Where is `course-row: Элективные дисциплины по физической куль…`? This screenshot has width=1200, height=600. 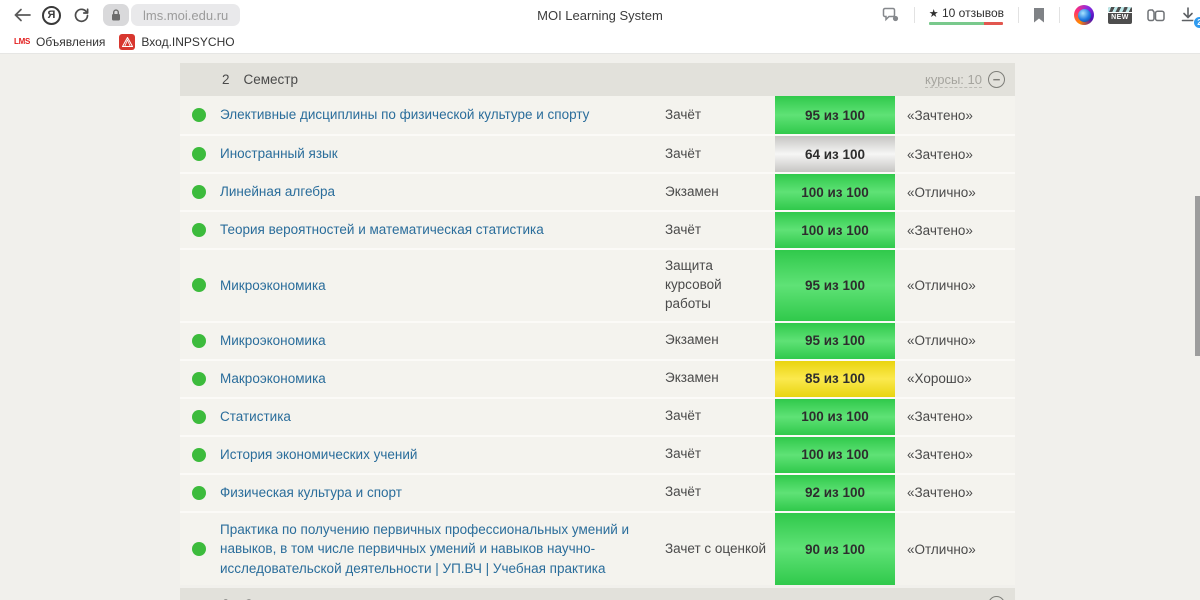
course-row: Элективные дисциплины по физической куль… is located at coordinates (597, 115).